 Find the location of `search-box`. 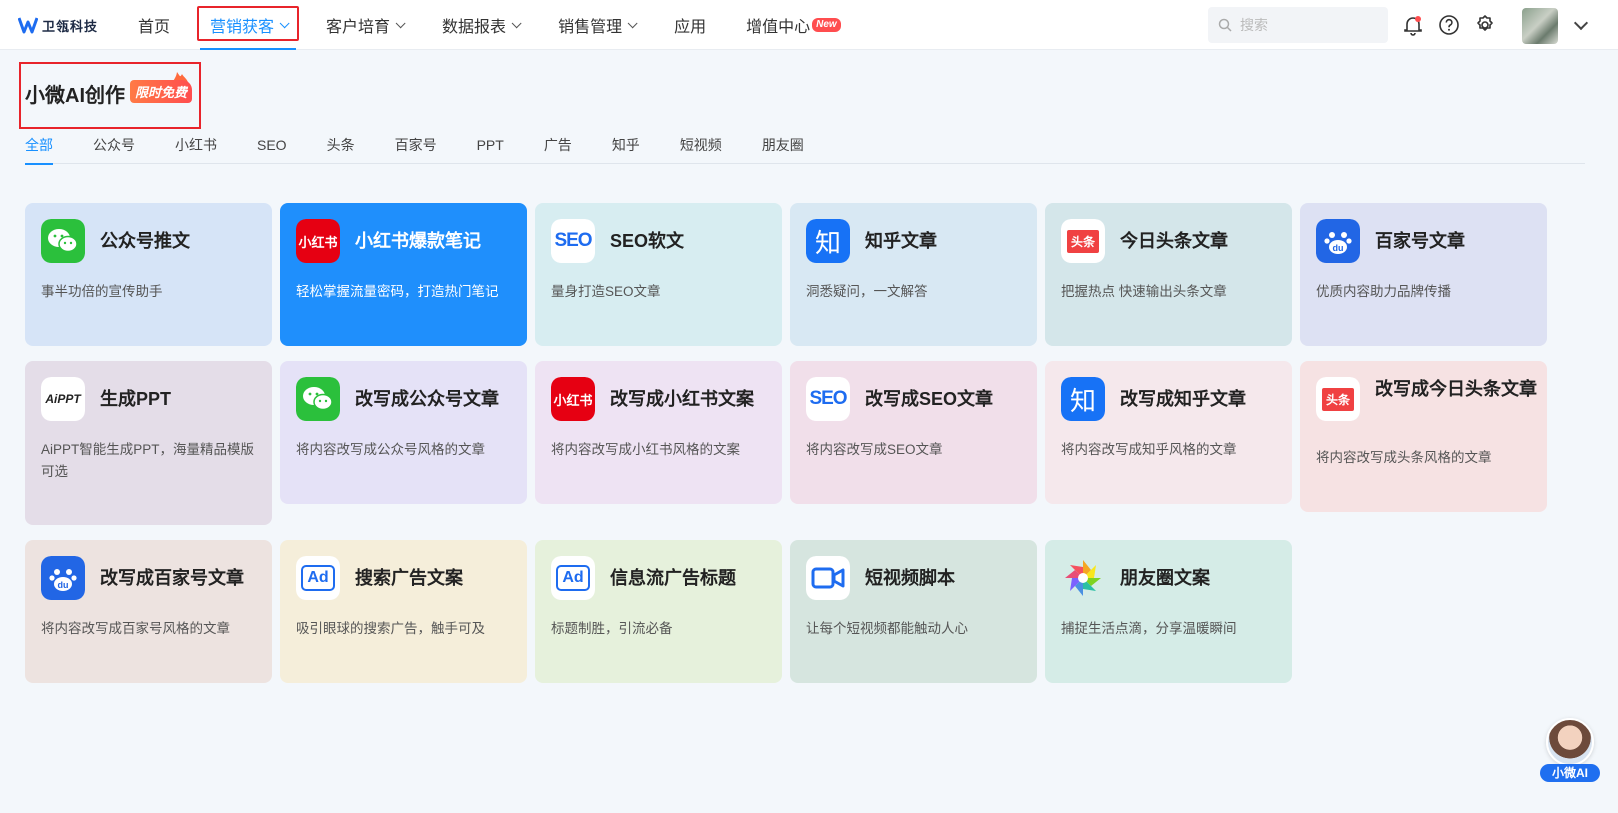

search-box is located at coordinates (1298, 25).